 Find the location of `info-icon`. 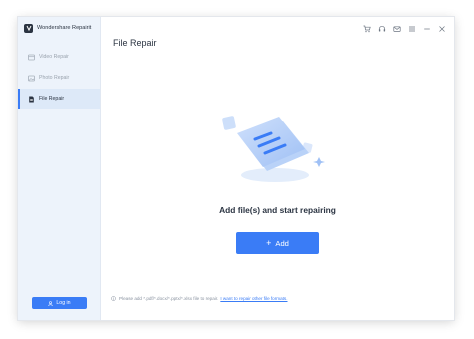

info-icon is located at coordinates (113, 298).